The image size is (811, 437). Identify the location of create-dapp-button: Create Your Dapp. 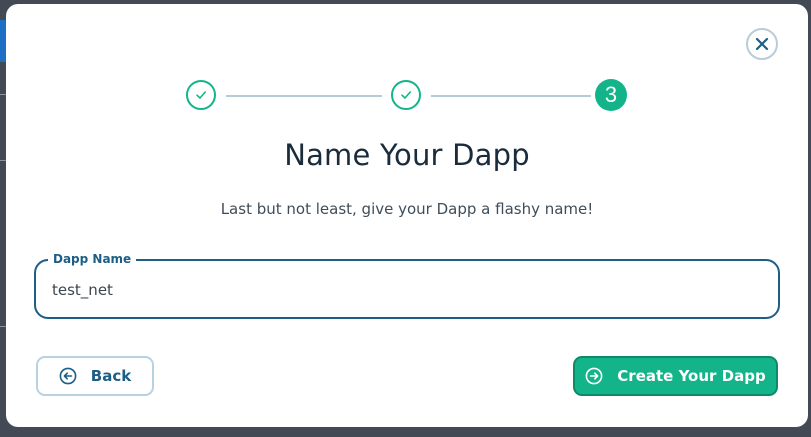
(675, 376).